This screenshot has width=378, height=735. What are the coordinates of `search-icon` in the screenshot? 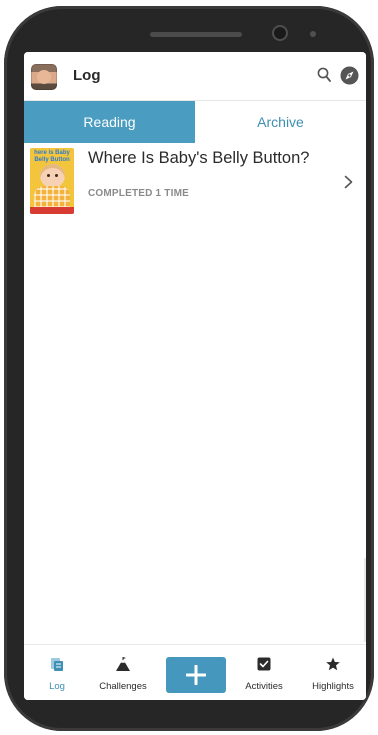 It's located at (324, 75).